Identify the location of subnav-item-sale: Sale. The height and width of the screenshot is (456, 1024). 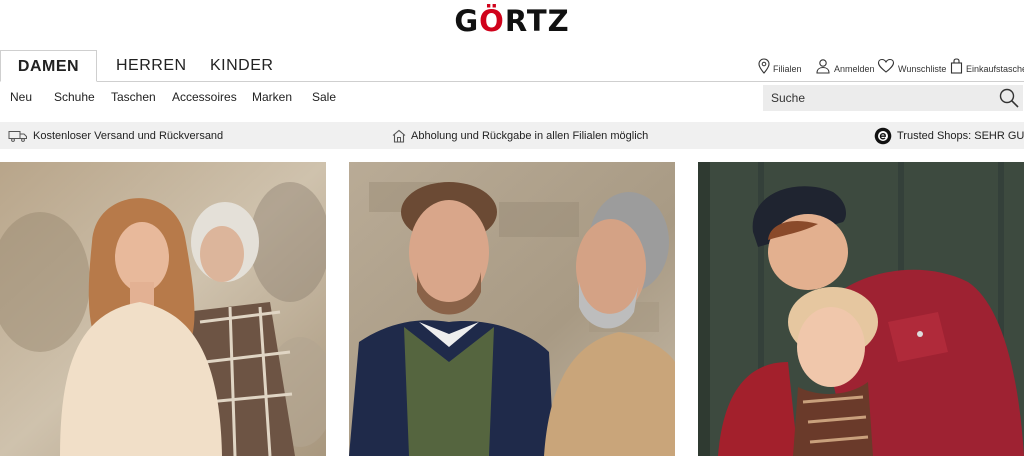
(324, 97).